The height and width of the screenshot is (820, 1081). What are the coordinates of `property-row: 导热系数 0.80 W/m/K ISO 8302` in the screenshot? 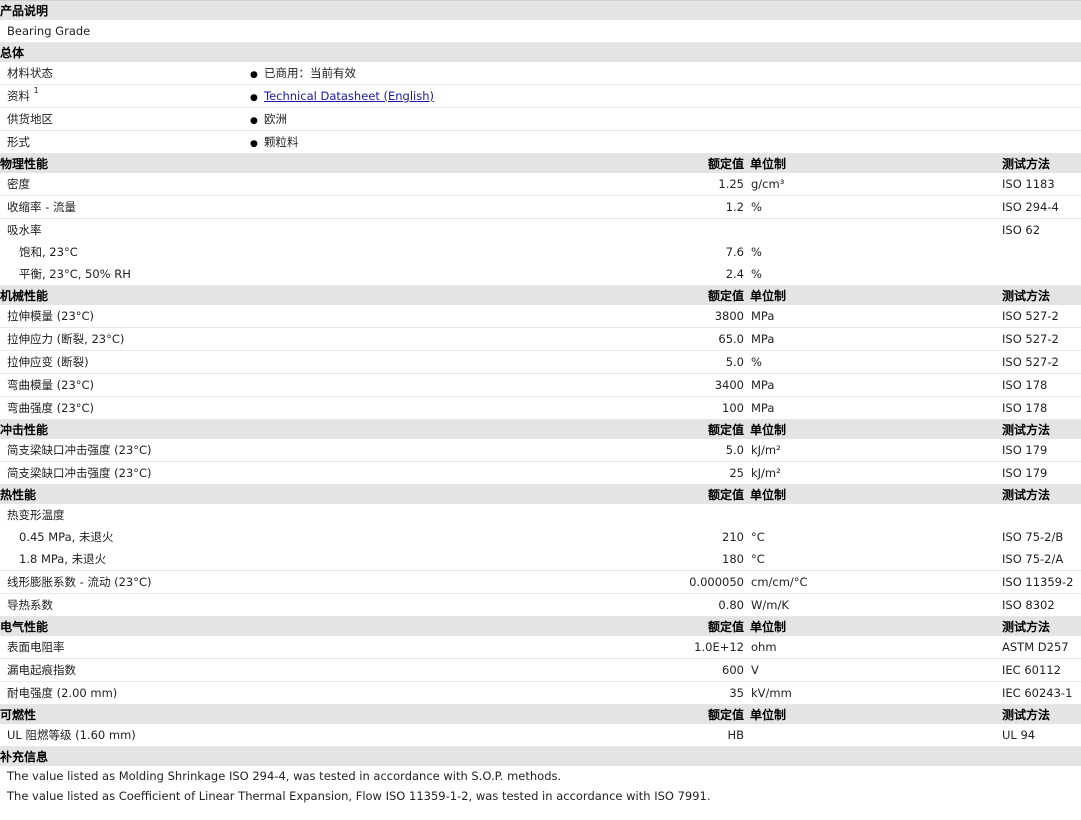 It's located at (540, 605).